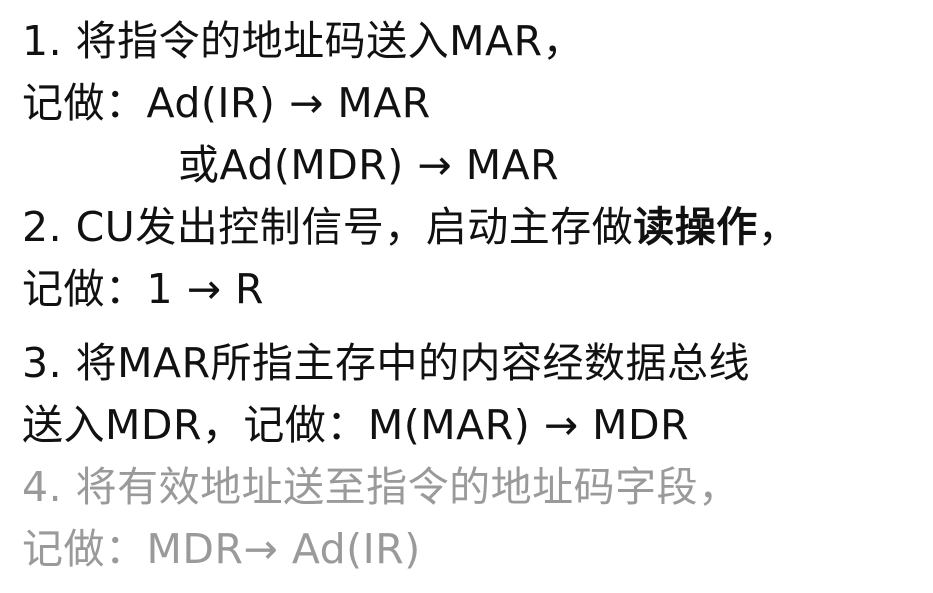  Describe the element at coordinates (303, 41) in the screenshot. I see `step-1-text: 1. 将指令的地址码送入MAR，` at that location.